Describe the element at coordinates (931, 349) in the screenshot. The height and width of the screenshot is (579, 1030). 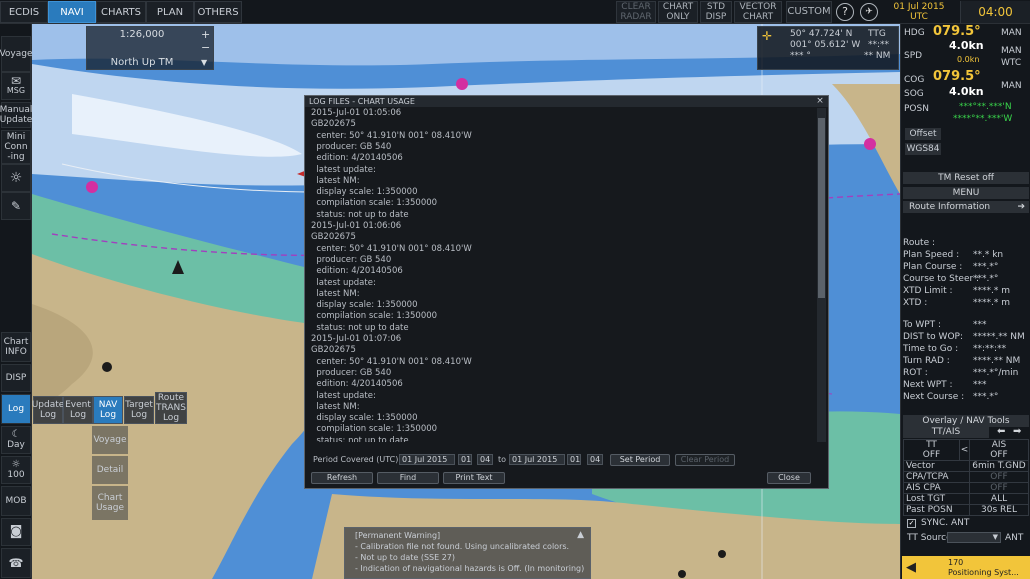
I see `route-info-label: Time to Go :` at that location.